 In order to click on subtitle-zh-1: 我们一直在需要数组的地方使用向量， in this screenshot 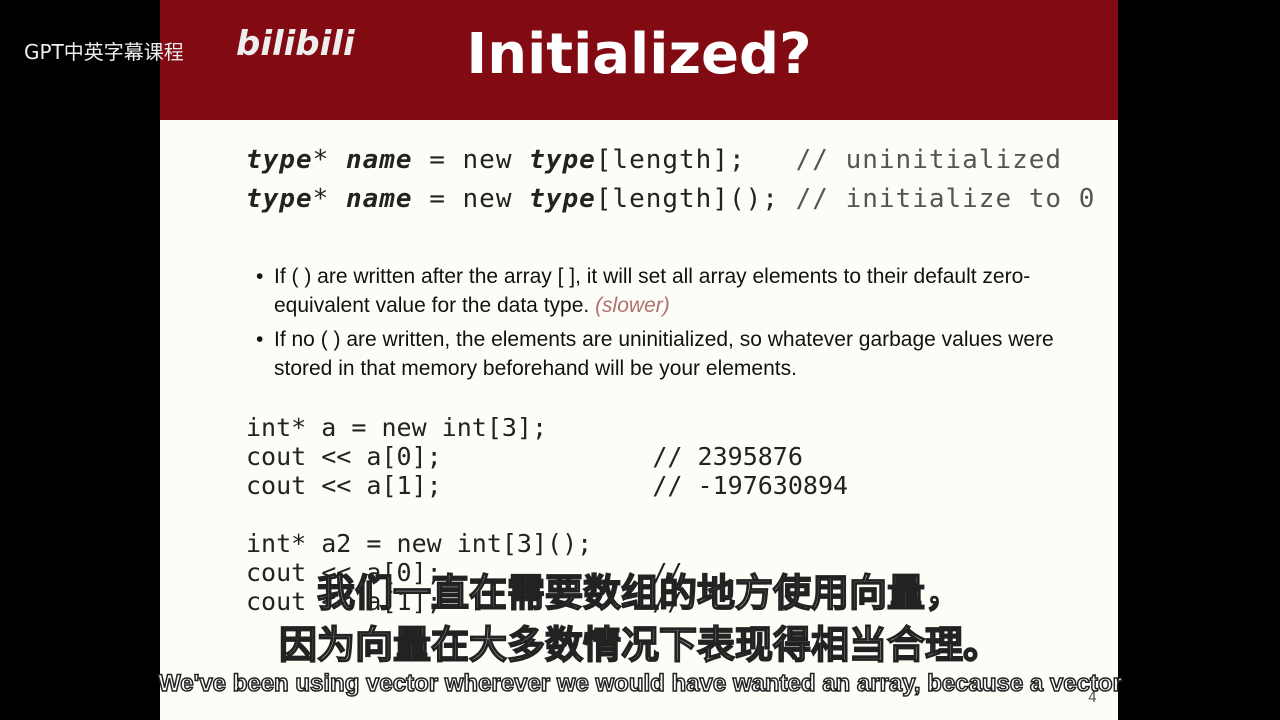, I will do `click(640, 593)`.